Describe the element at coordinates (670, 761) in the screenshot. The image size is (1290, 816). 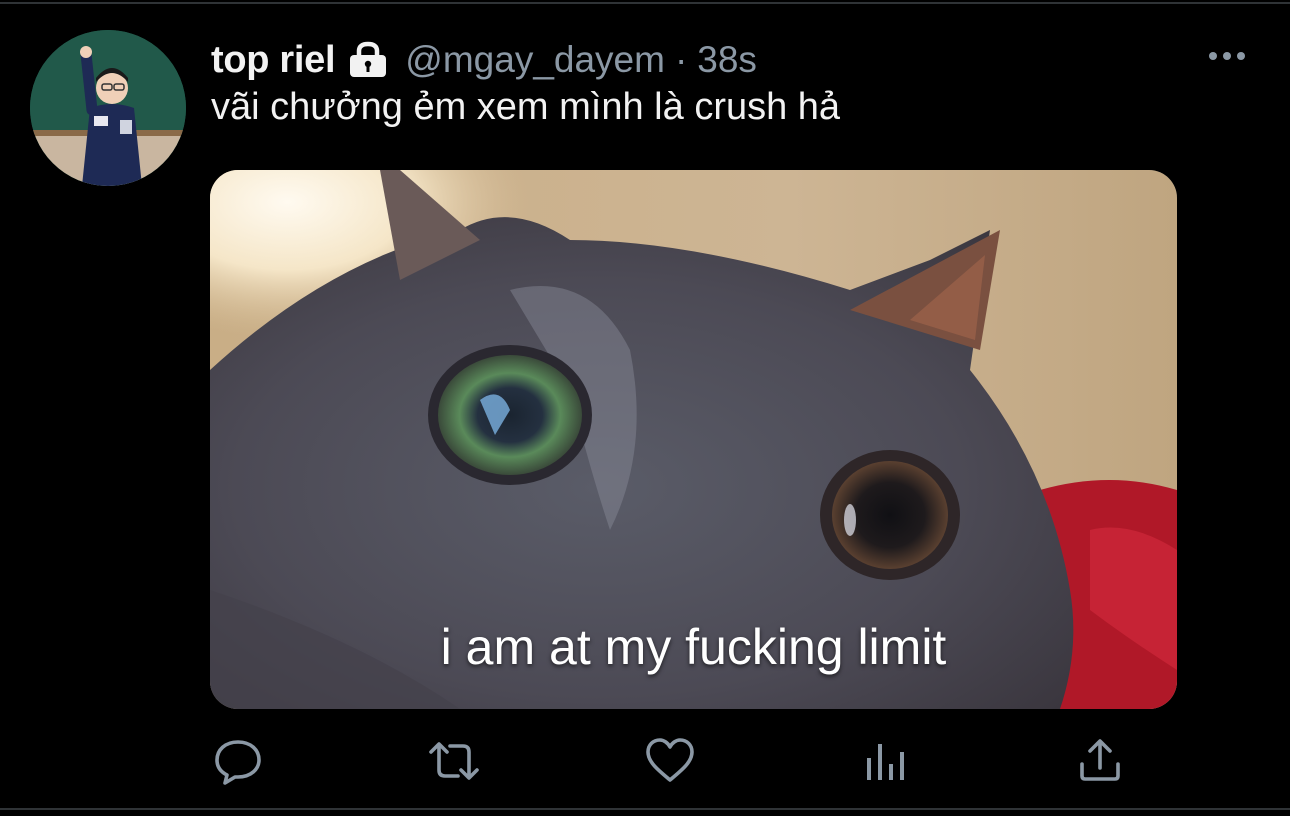
I see `heart-icon` at that location.